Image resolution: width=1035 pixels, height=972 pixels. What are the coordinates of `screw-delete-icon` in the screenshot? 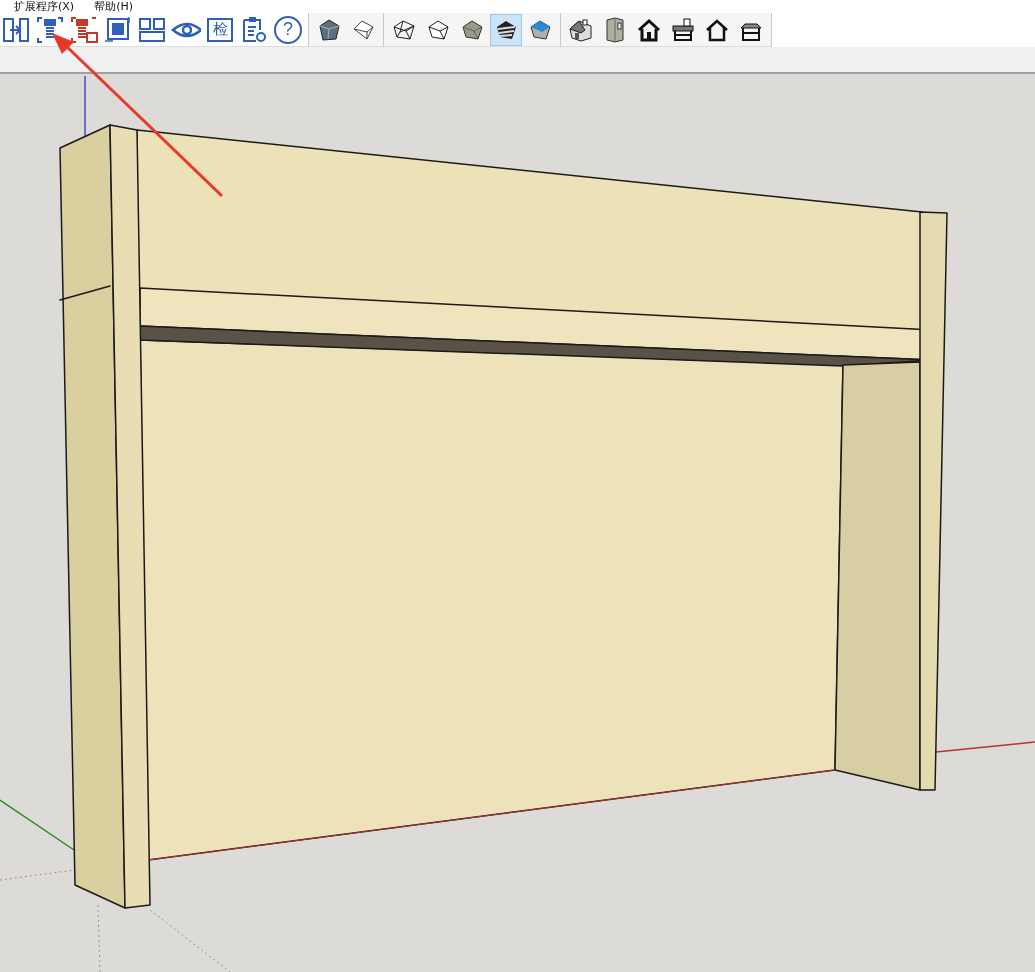 It's located at (84, 29).